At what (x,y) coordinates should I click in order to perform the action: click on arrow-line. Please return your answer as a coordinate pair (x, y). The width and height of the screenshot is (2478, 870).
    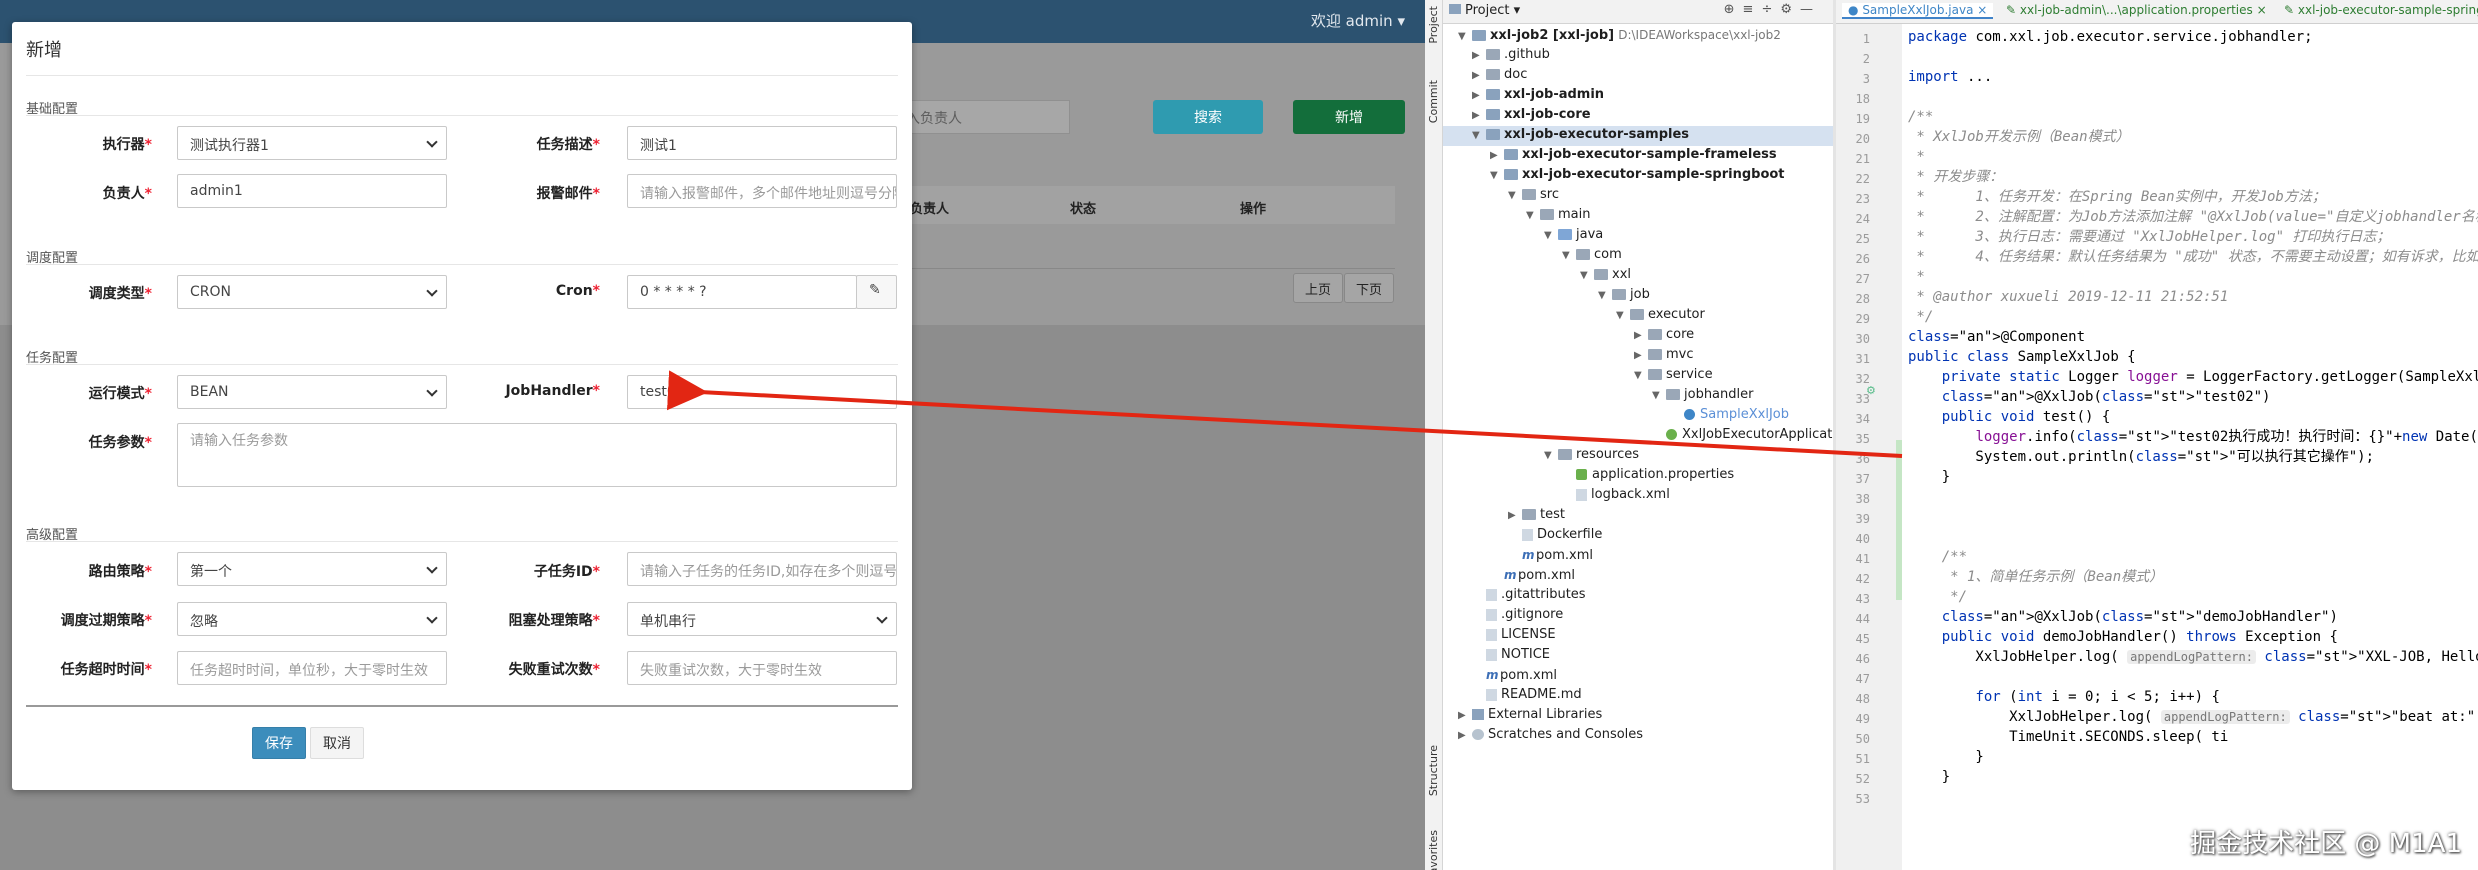
    Looking at the image, I should click on (1284, 414).